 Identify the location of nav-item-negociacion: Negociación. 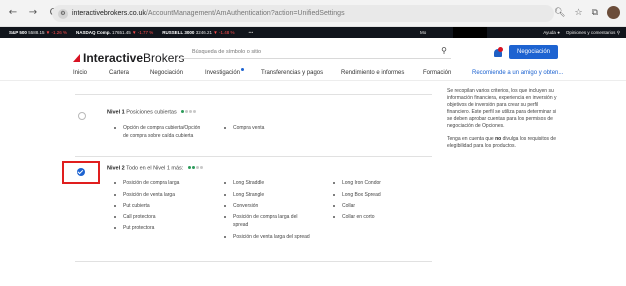
(166, 74).